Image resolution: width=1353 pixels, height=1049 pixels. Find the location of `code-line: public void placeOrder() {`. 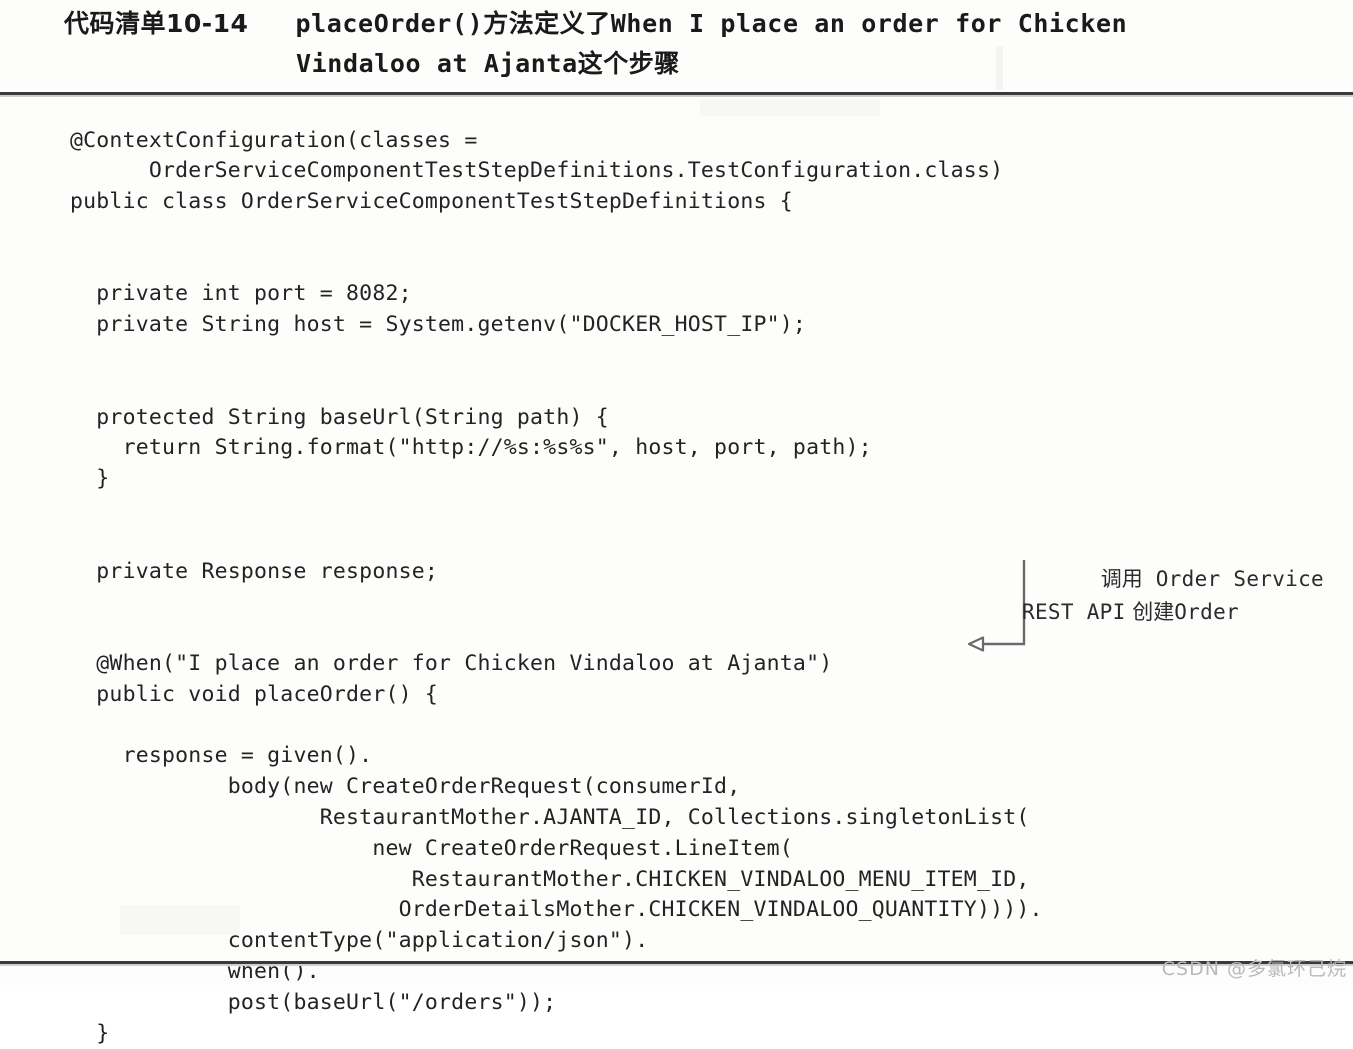

code-line: public void placeOrder() { is located at coordinates (685, 695).